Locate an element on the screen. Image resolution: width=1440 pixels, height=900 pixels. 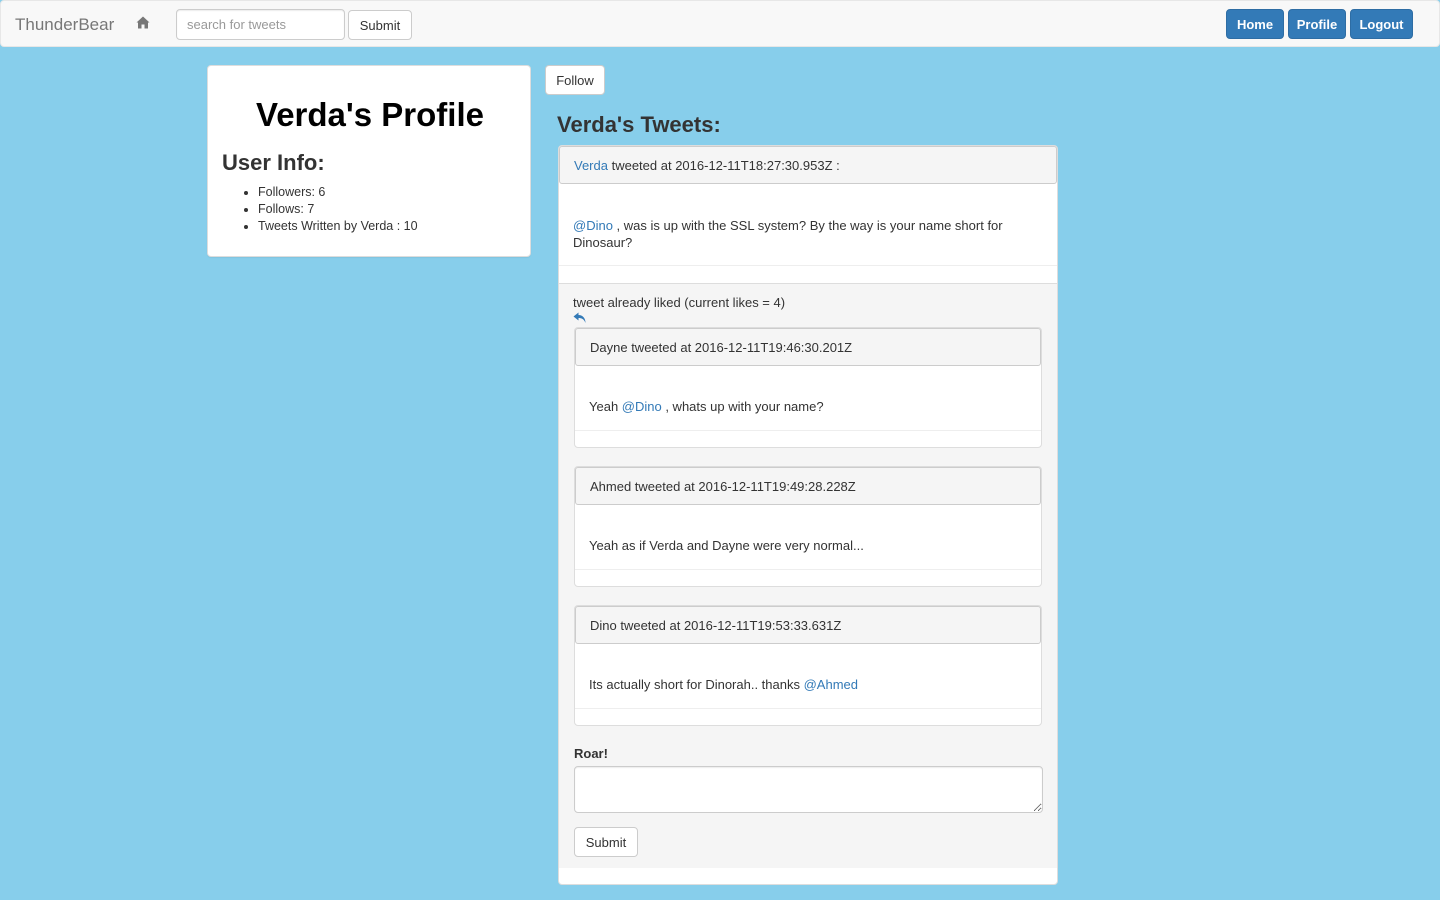
user-info-heading: User Info: is located at coordinates (273, 162).